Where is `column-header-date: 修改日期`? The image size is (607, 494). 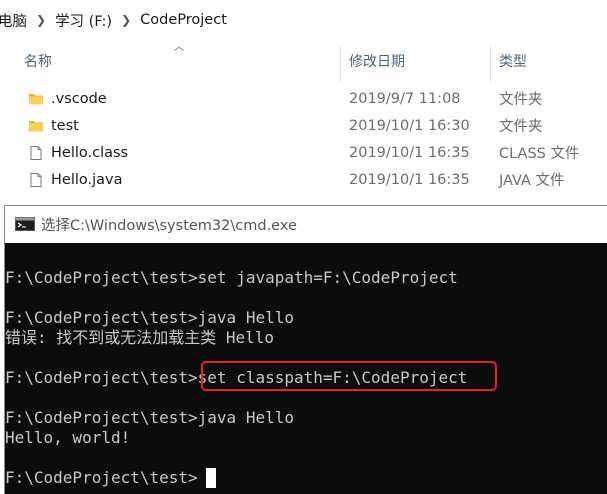 column-header-date: 修改日期 is located at coordinates (377, 61).